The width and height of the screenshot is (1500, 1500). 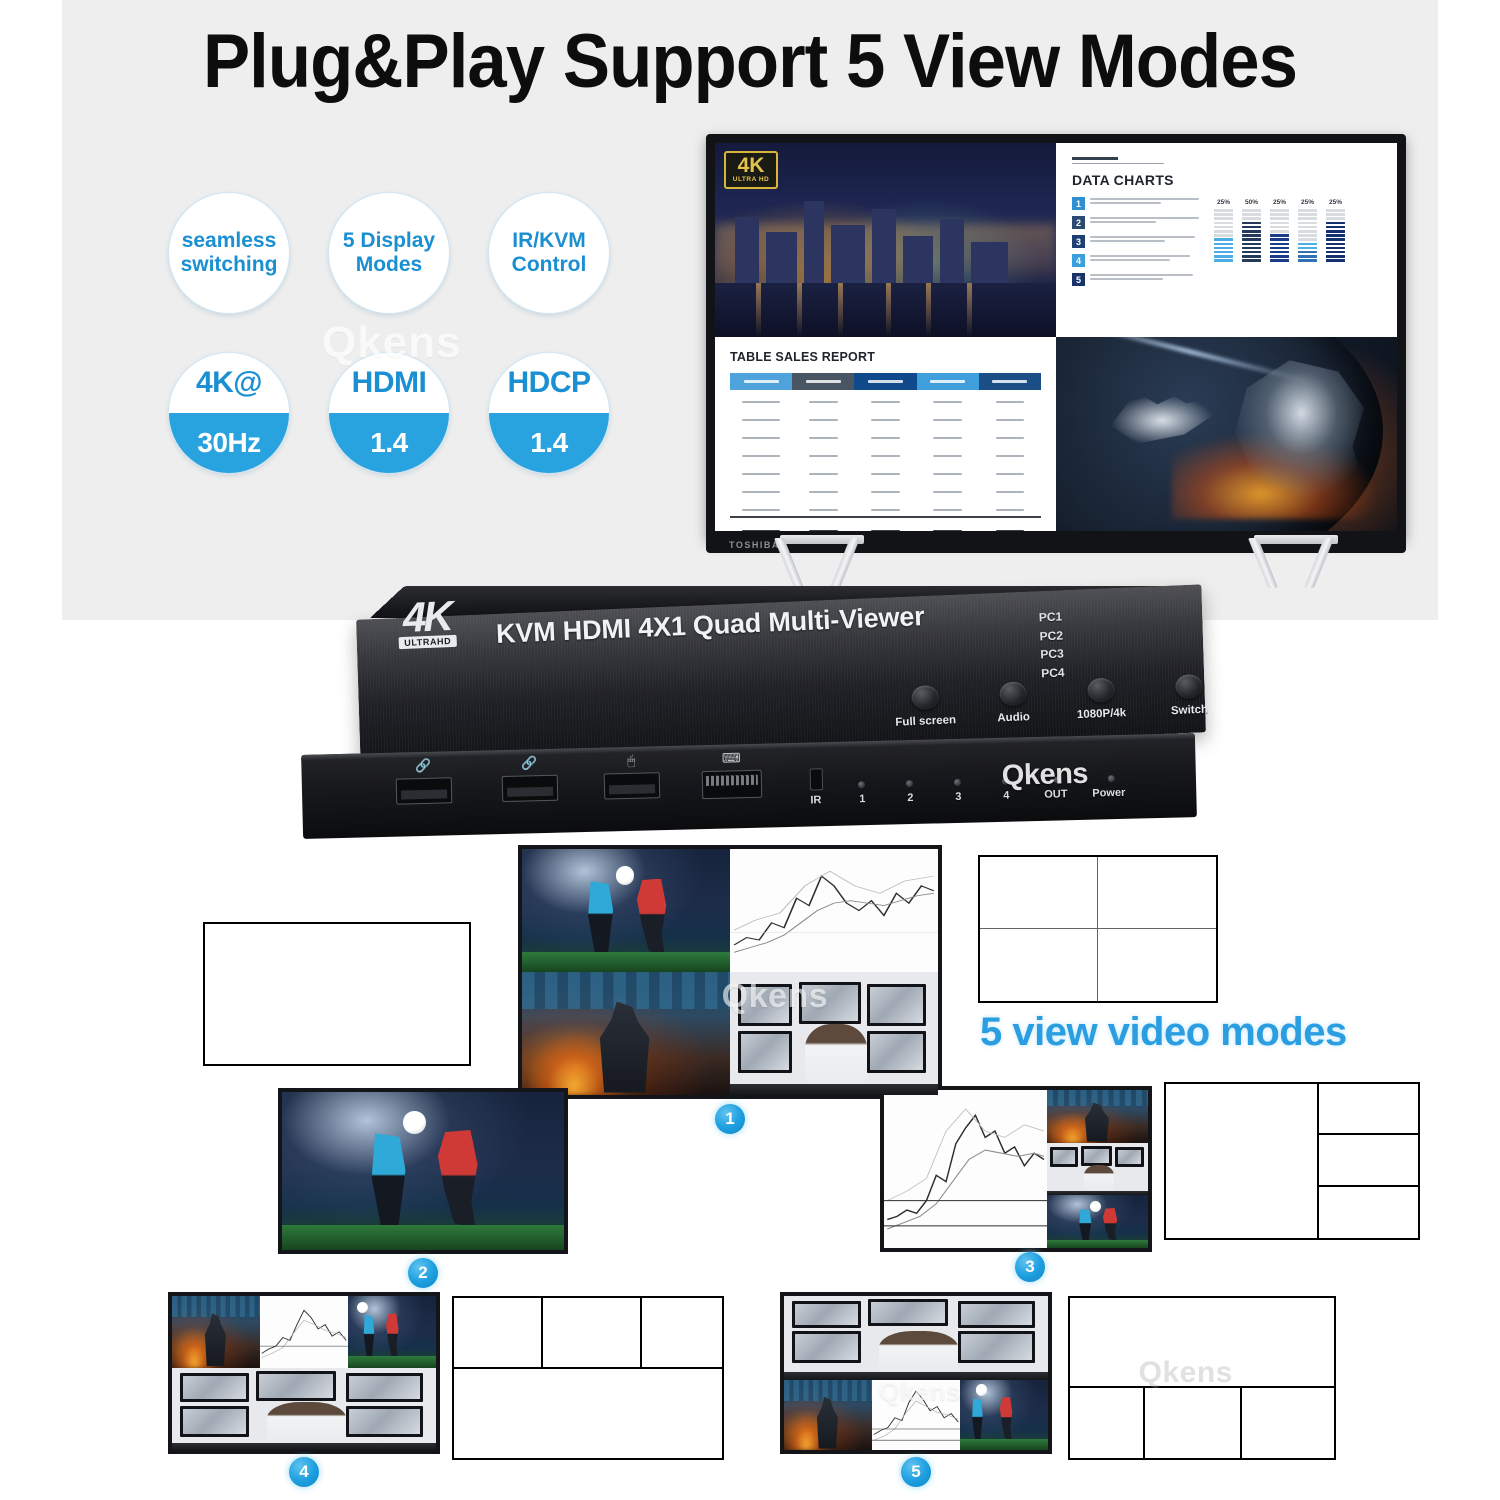 What do you see at coordinates (1095, 158) in the screenshot?
I see `slide-kicker-bar` at bounding box center [1095, 158].